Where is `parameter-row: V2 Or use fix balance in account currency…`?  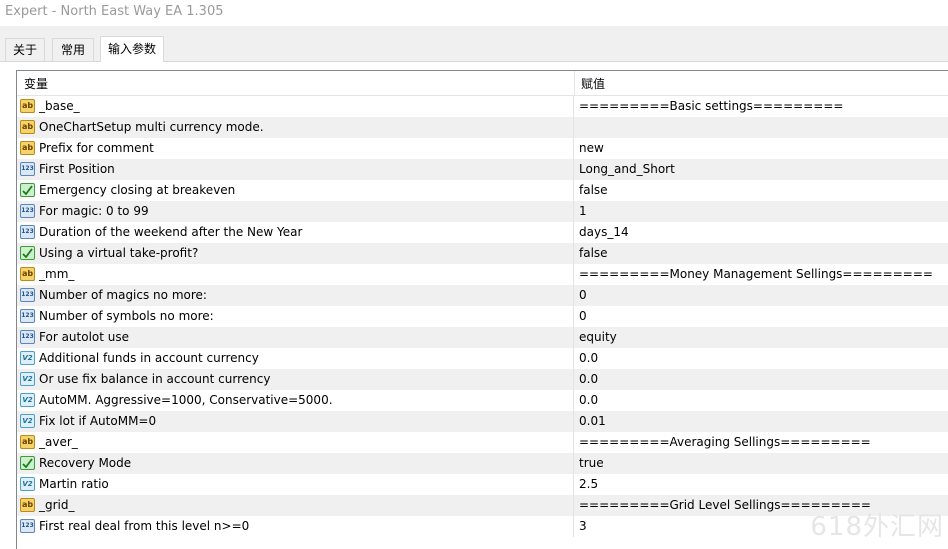 parameter-row: V2 Or use fix balance in account currency… is located at coordinates (482, 379).